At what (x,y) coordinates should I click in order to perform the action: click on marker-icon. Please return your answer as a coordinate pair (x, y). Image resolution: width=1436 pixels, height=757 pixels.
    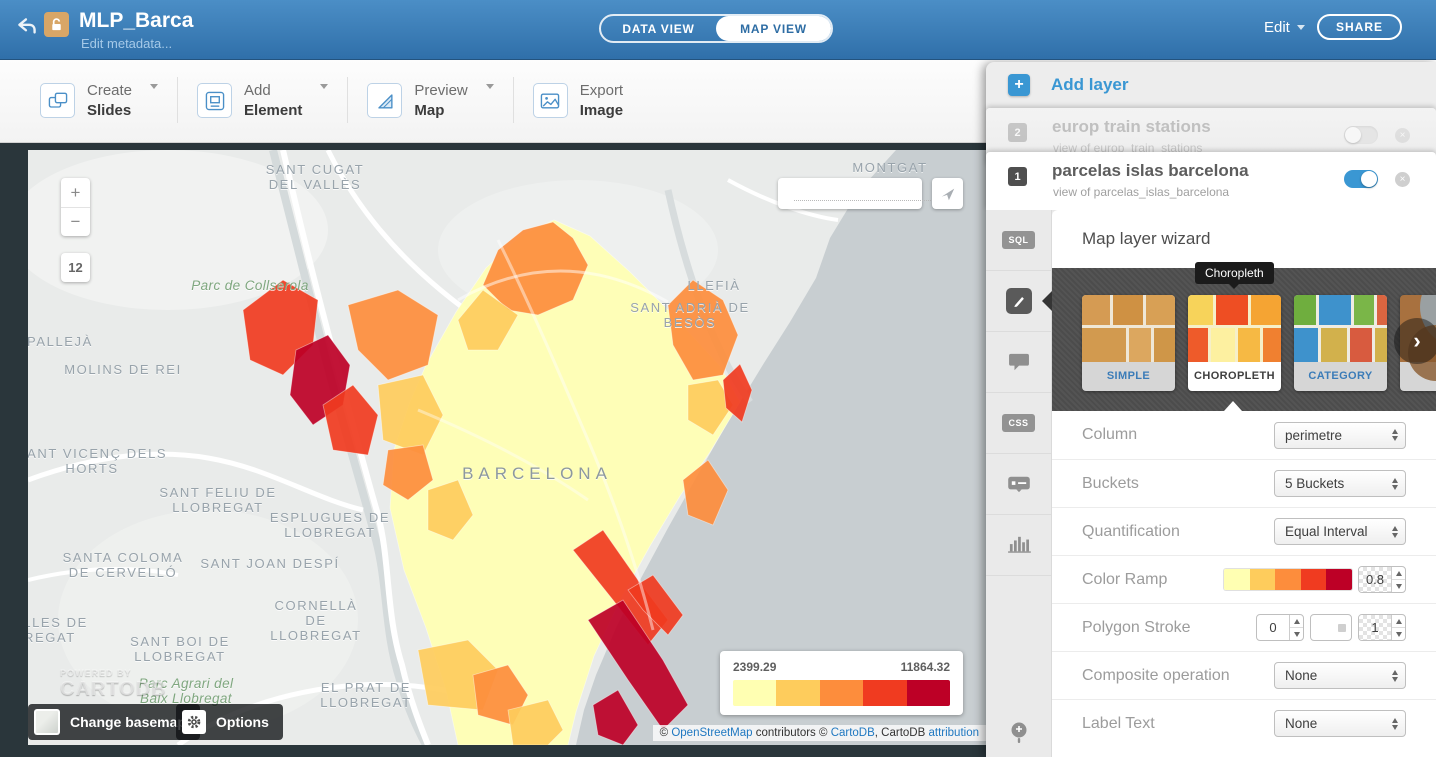
    Looking at the image, I should click on (1019, 732).